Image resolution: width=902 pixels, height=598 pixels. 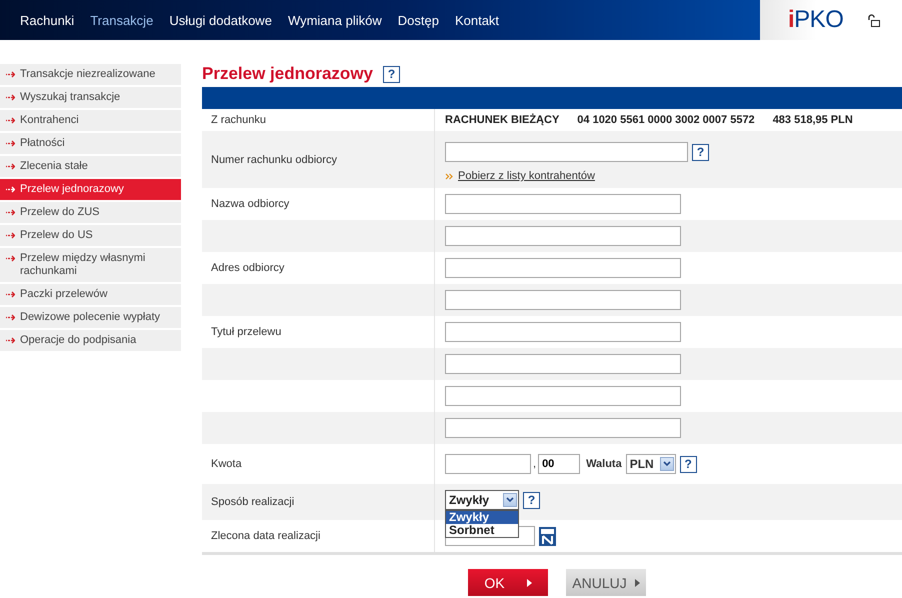 What do you see at coordinates (812, 120) in the screenshot?
I see `account-balance: 483 518,95 PLN` at bounding box center [812, 120].